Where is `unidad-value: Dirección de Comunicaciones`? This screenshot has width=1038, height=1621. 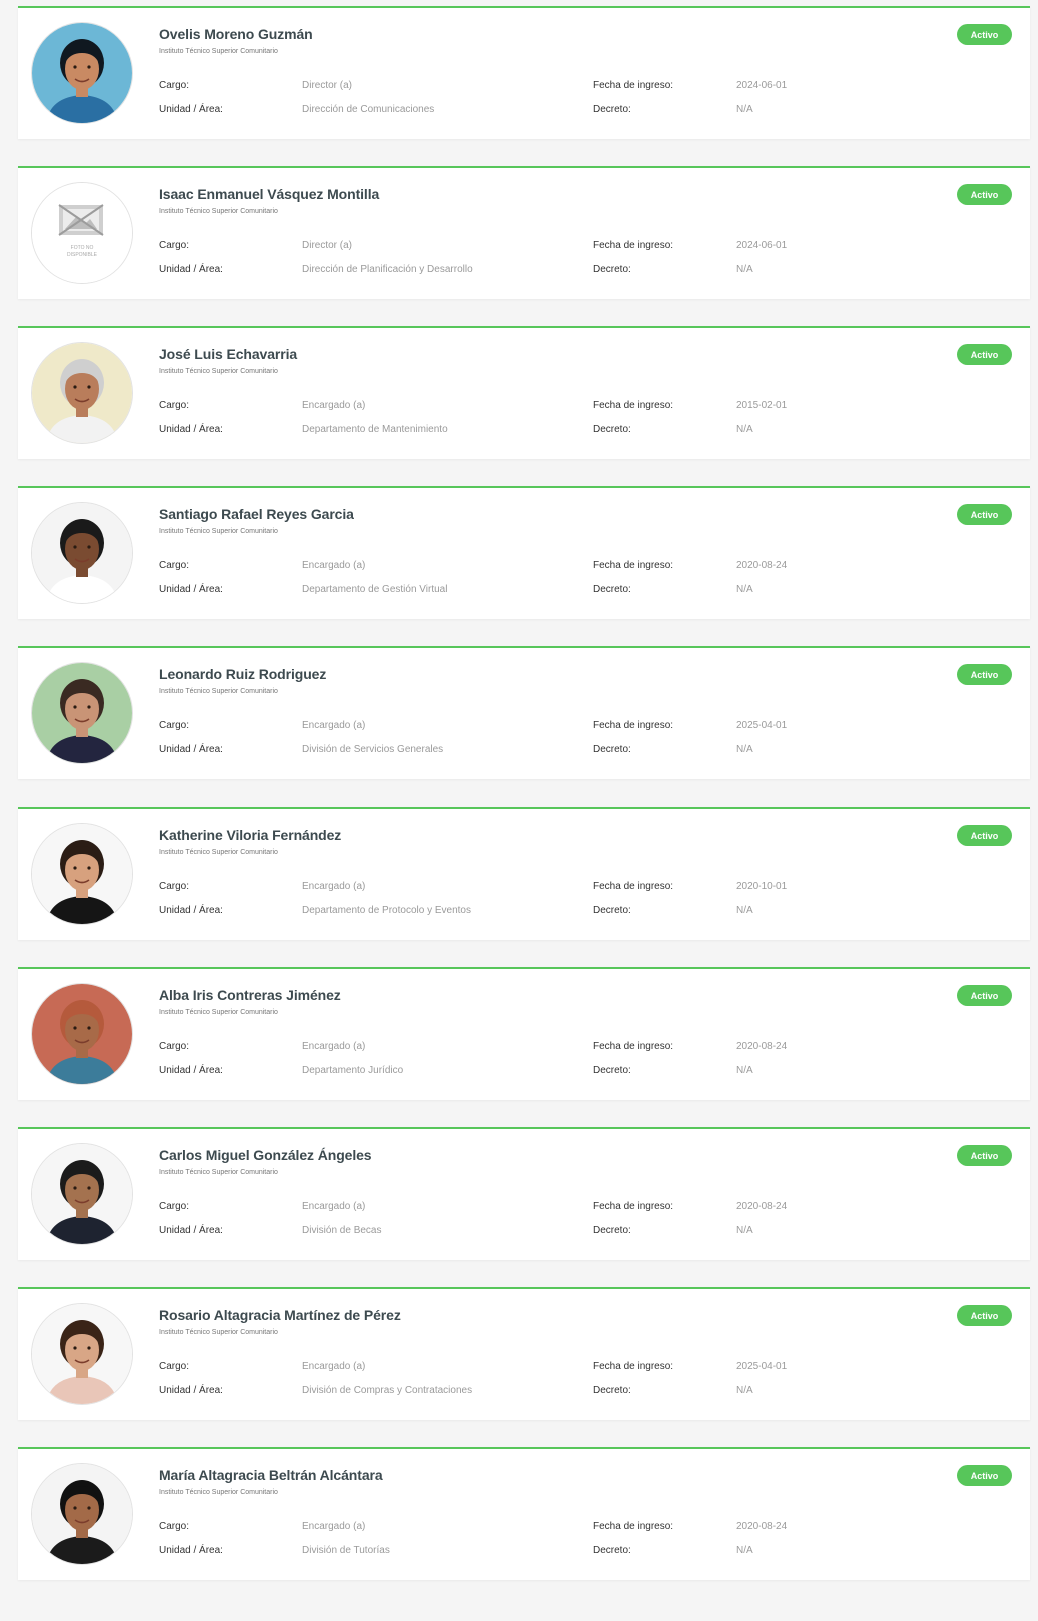
unidad-value: Dirección de Comunicaciones is located at coordinates (368, 109).